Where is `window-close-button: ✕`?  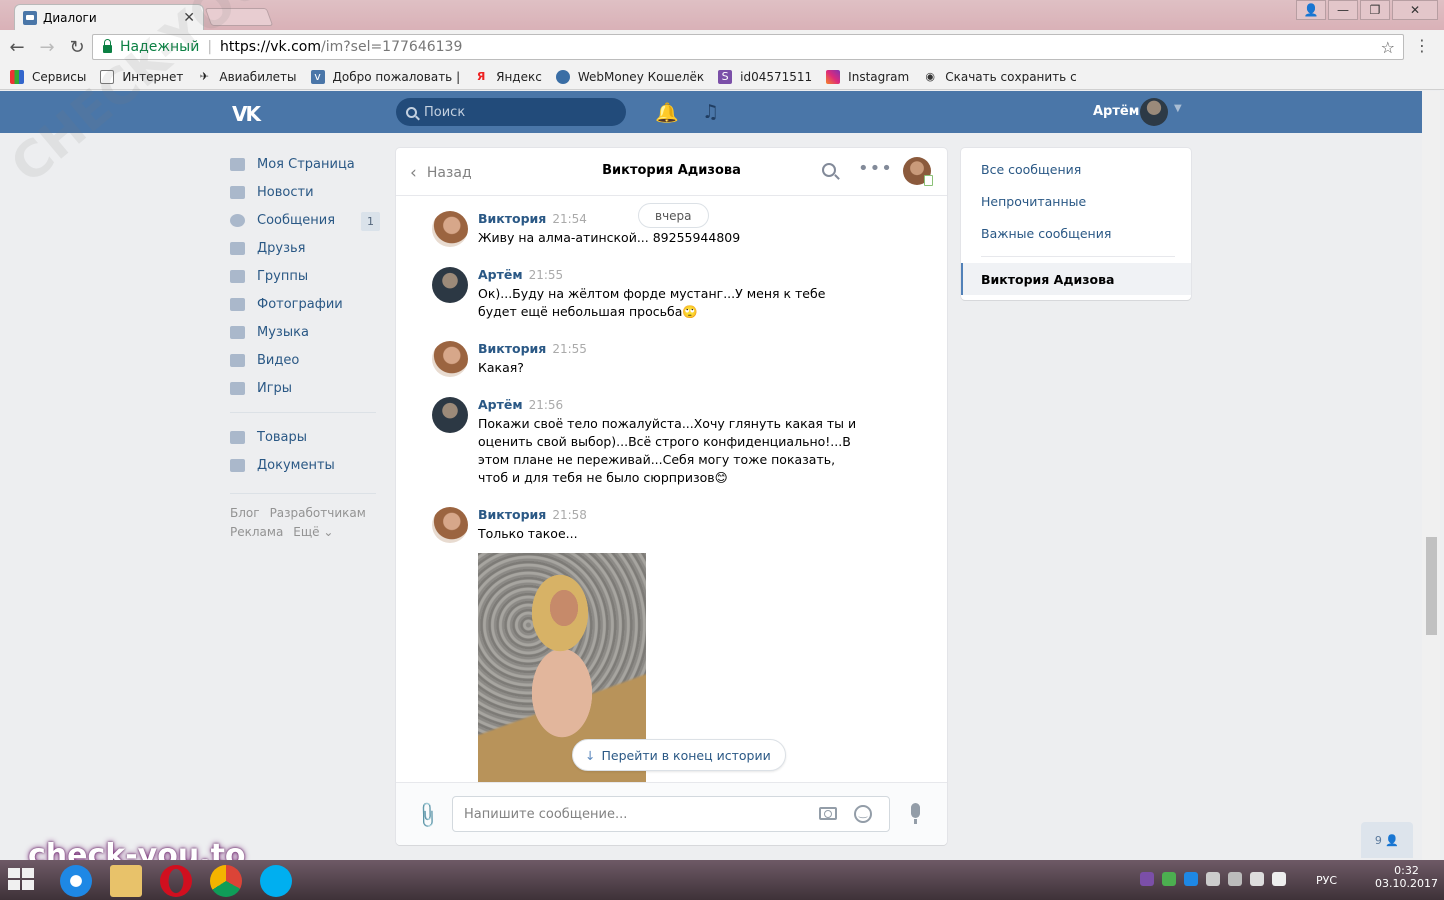 window-close-button: ✕ is located at coordinates (1415, 10).